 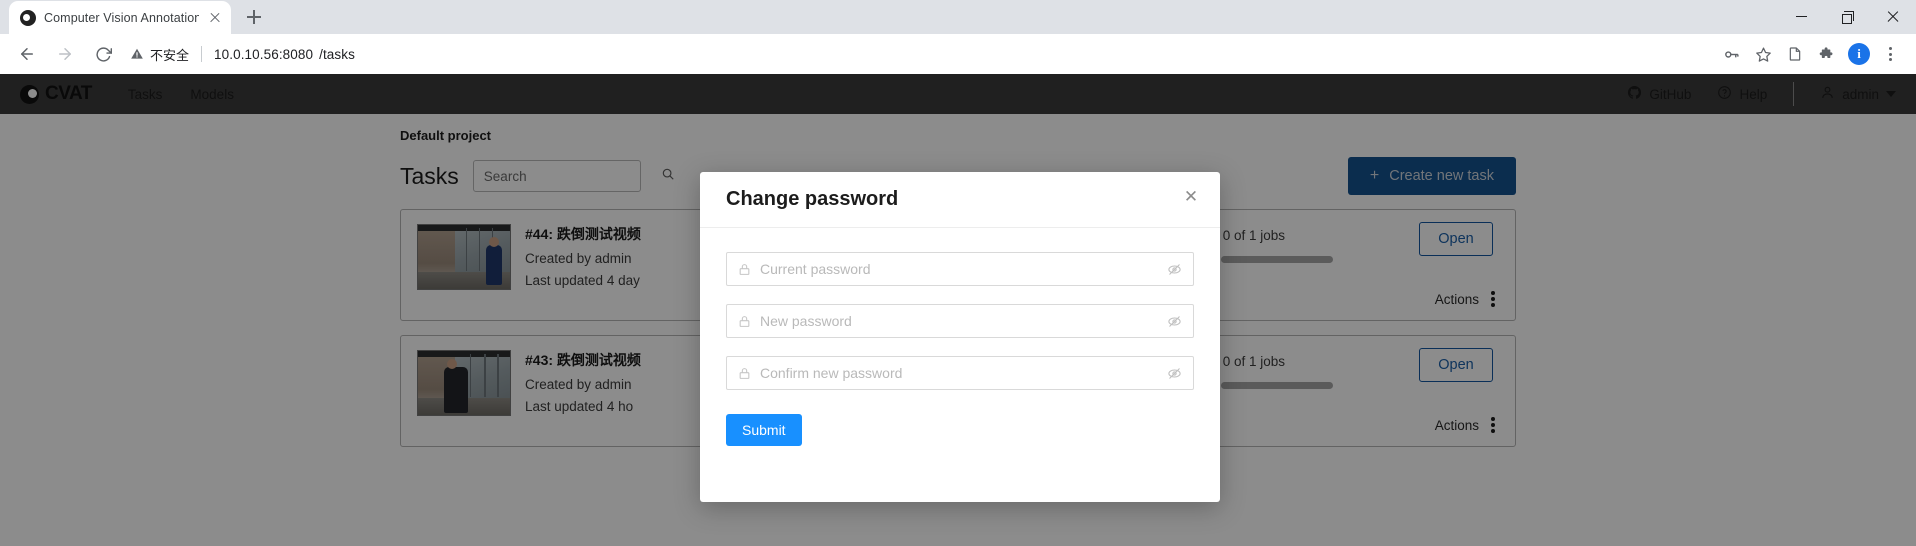 What do you see at coordinates (170, 55) in the screenshot?
I see `security-label: 不安全` at bounding box center [170, 55].